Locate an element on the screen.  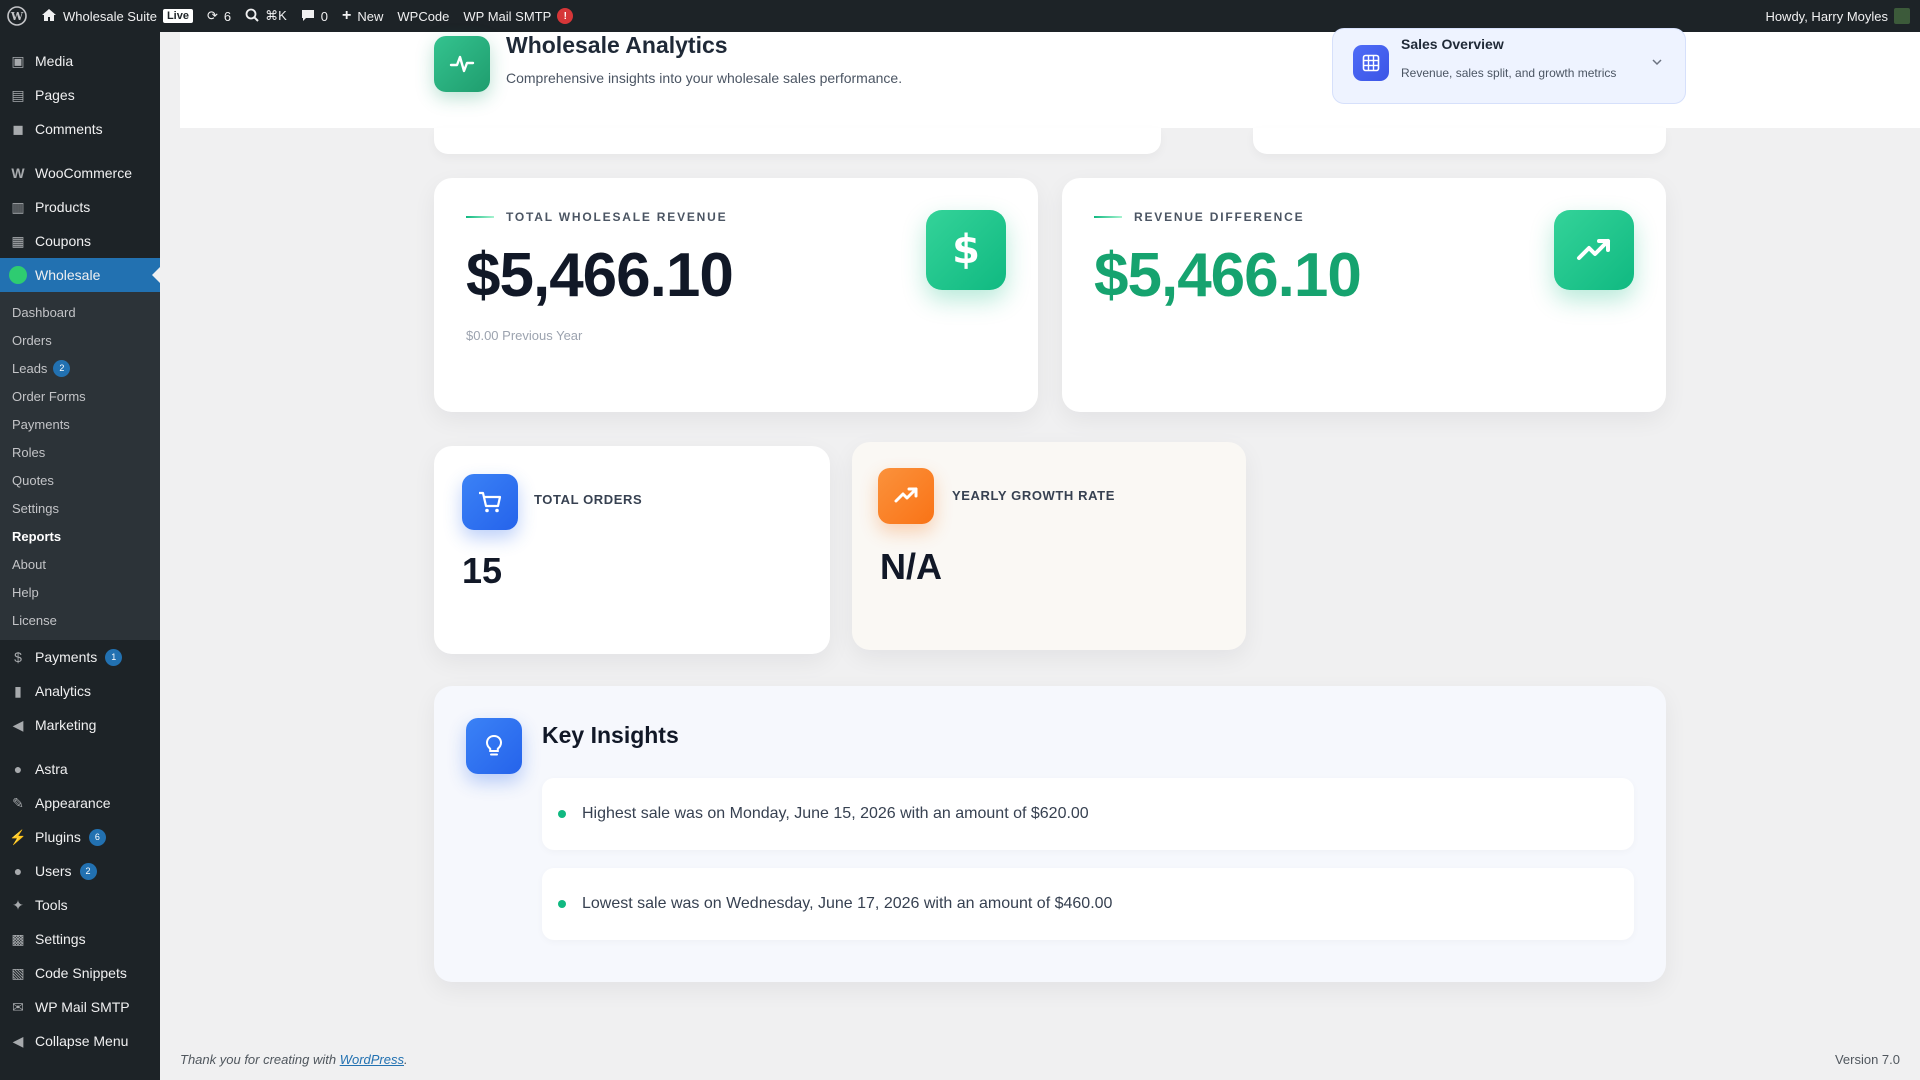
home-icon is located at coordinates (49, 16).